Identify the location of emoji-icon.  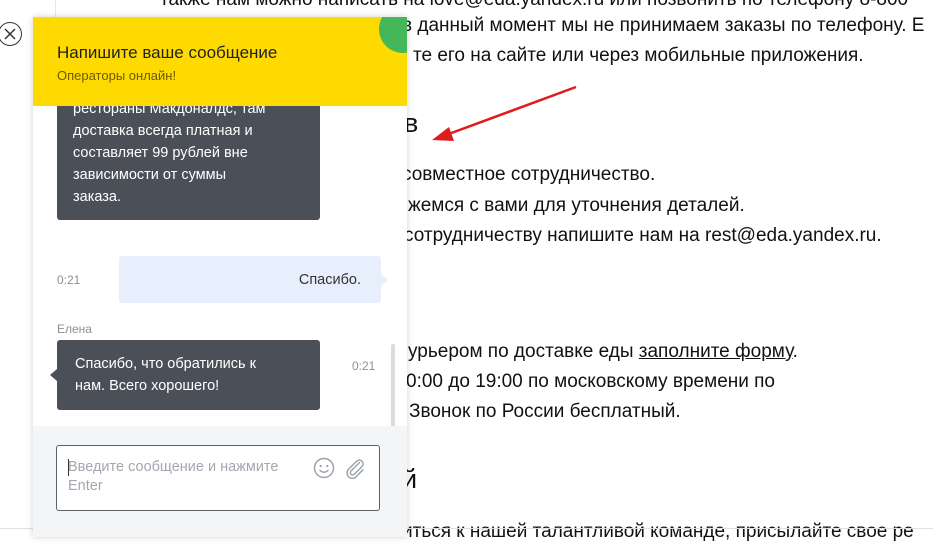
(324, 468).